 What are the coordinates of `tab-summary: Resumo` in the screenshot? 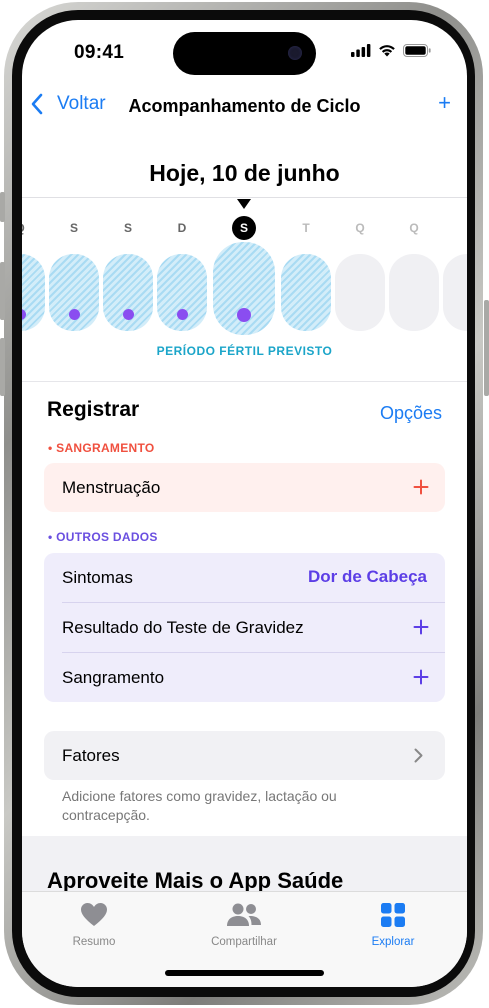 It's located at (94, 925).